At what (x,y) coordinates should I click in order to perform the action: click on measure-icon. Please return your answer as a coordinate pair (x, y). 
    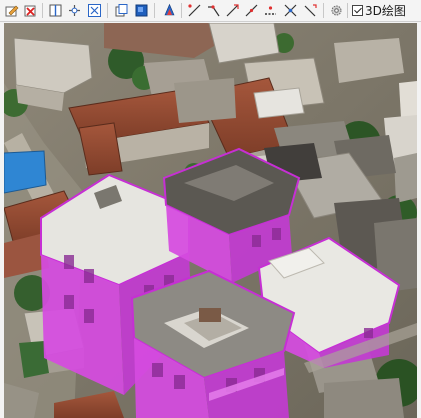
    Looking at the image, I should click on (310, 10).